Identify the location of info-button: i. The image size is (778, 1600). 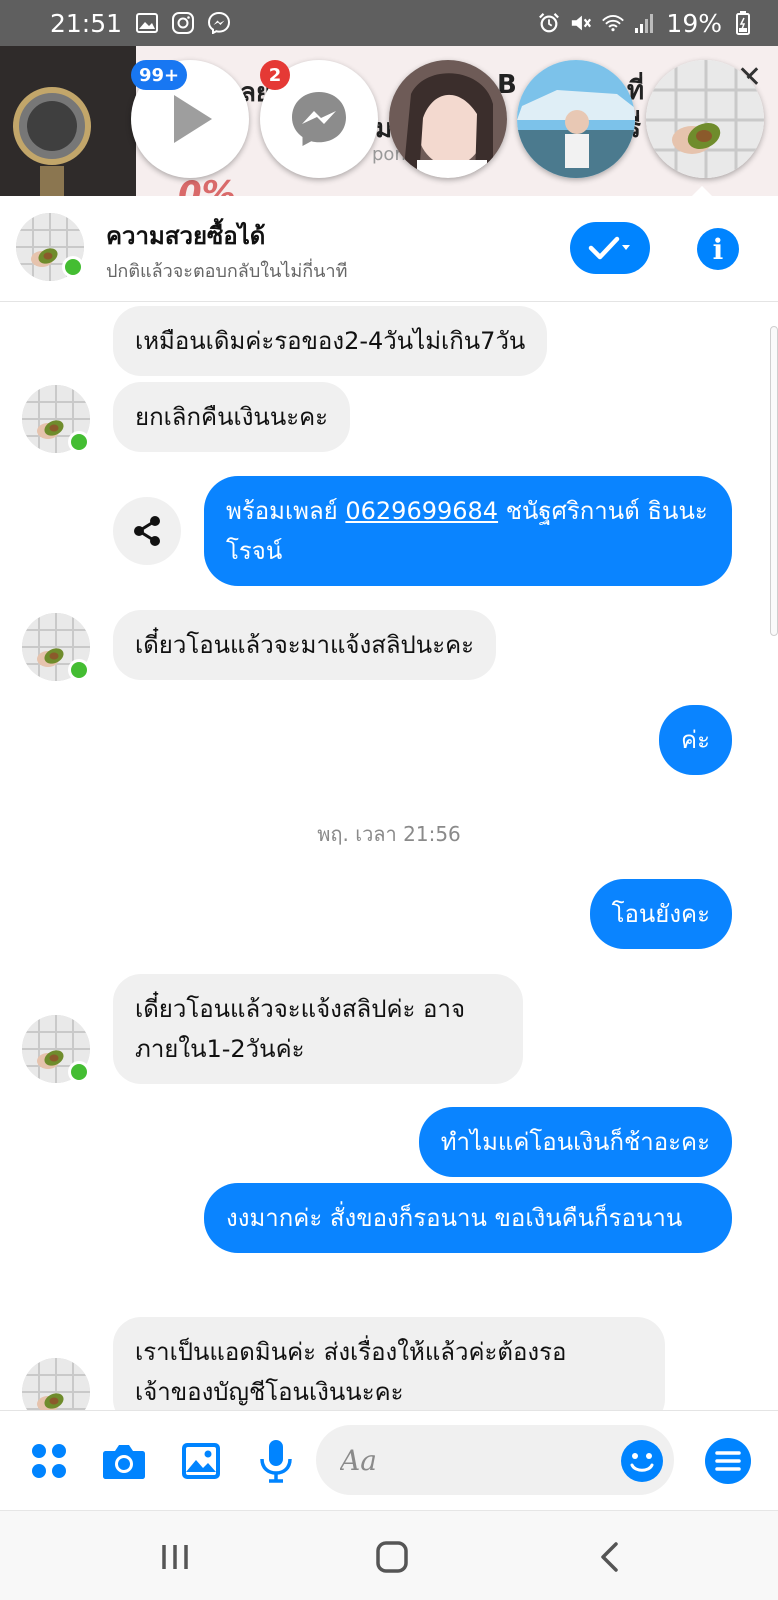
(718, 249).